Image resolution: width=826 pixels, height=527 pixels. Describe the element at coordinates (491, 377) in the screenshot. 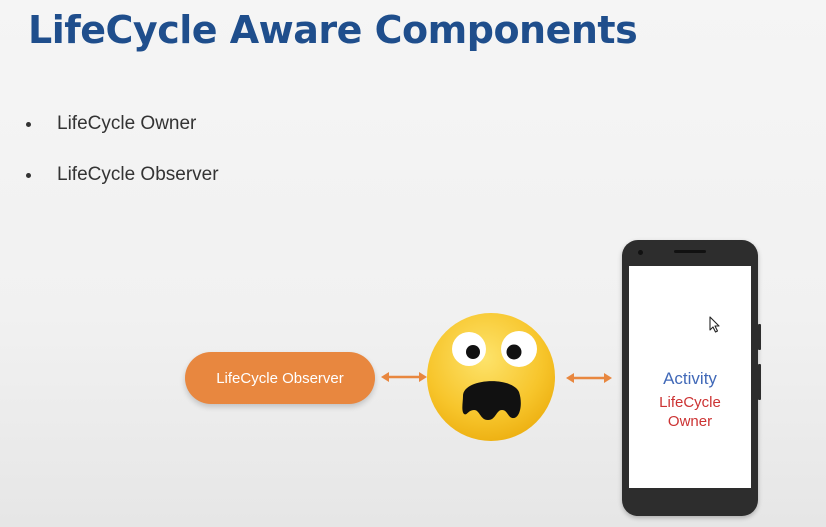

I see `surprised-face-icon` at that location.